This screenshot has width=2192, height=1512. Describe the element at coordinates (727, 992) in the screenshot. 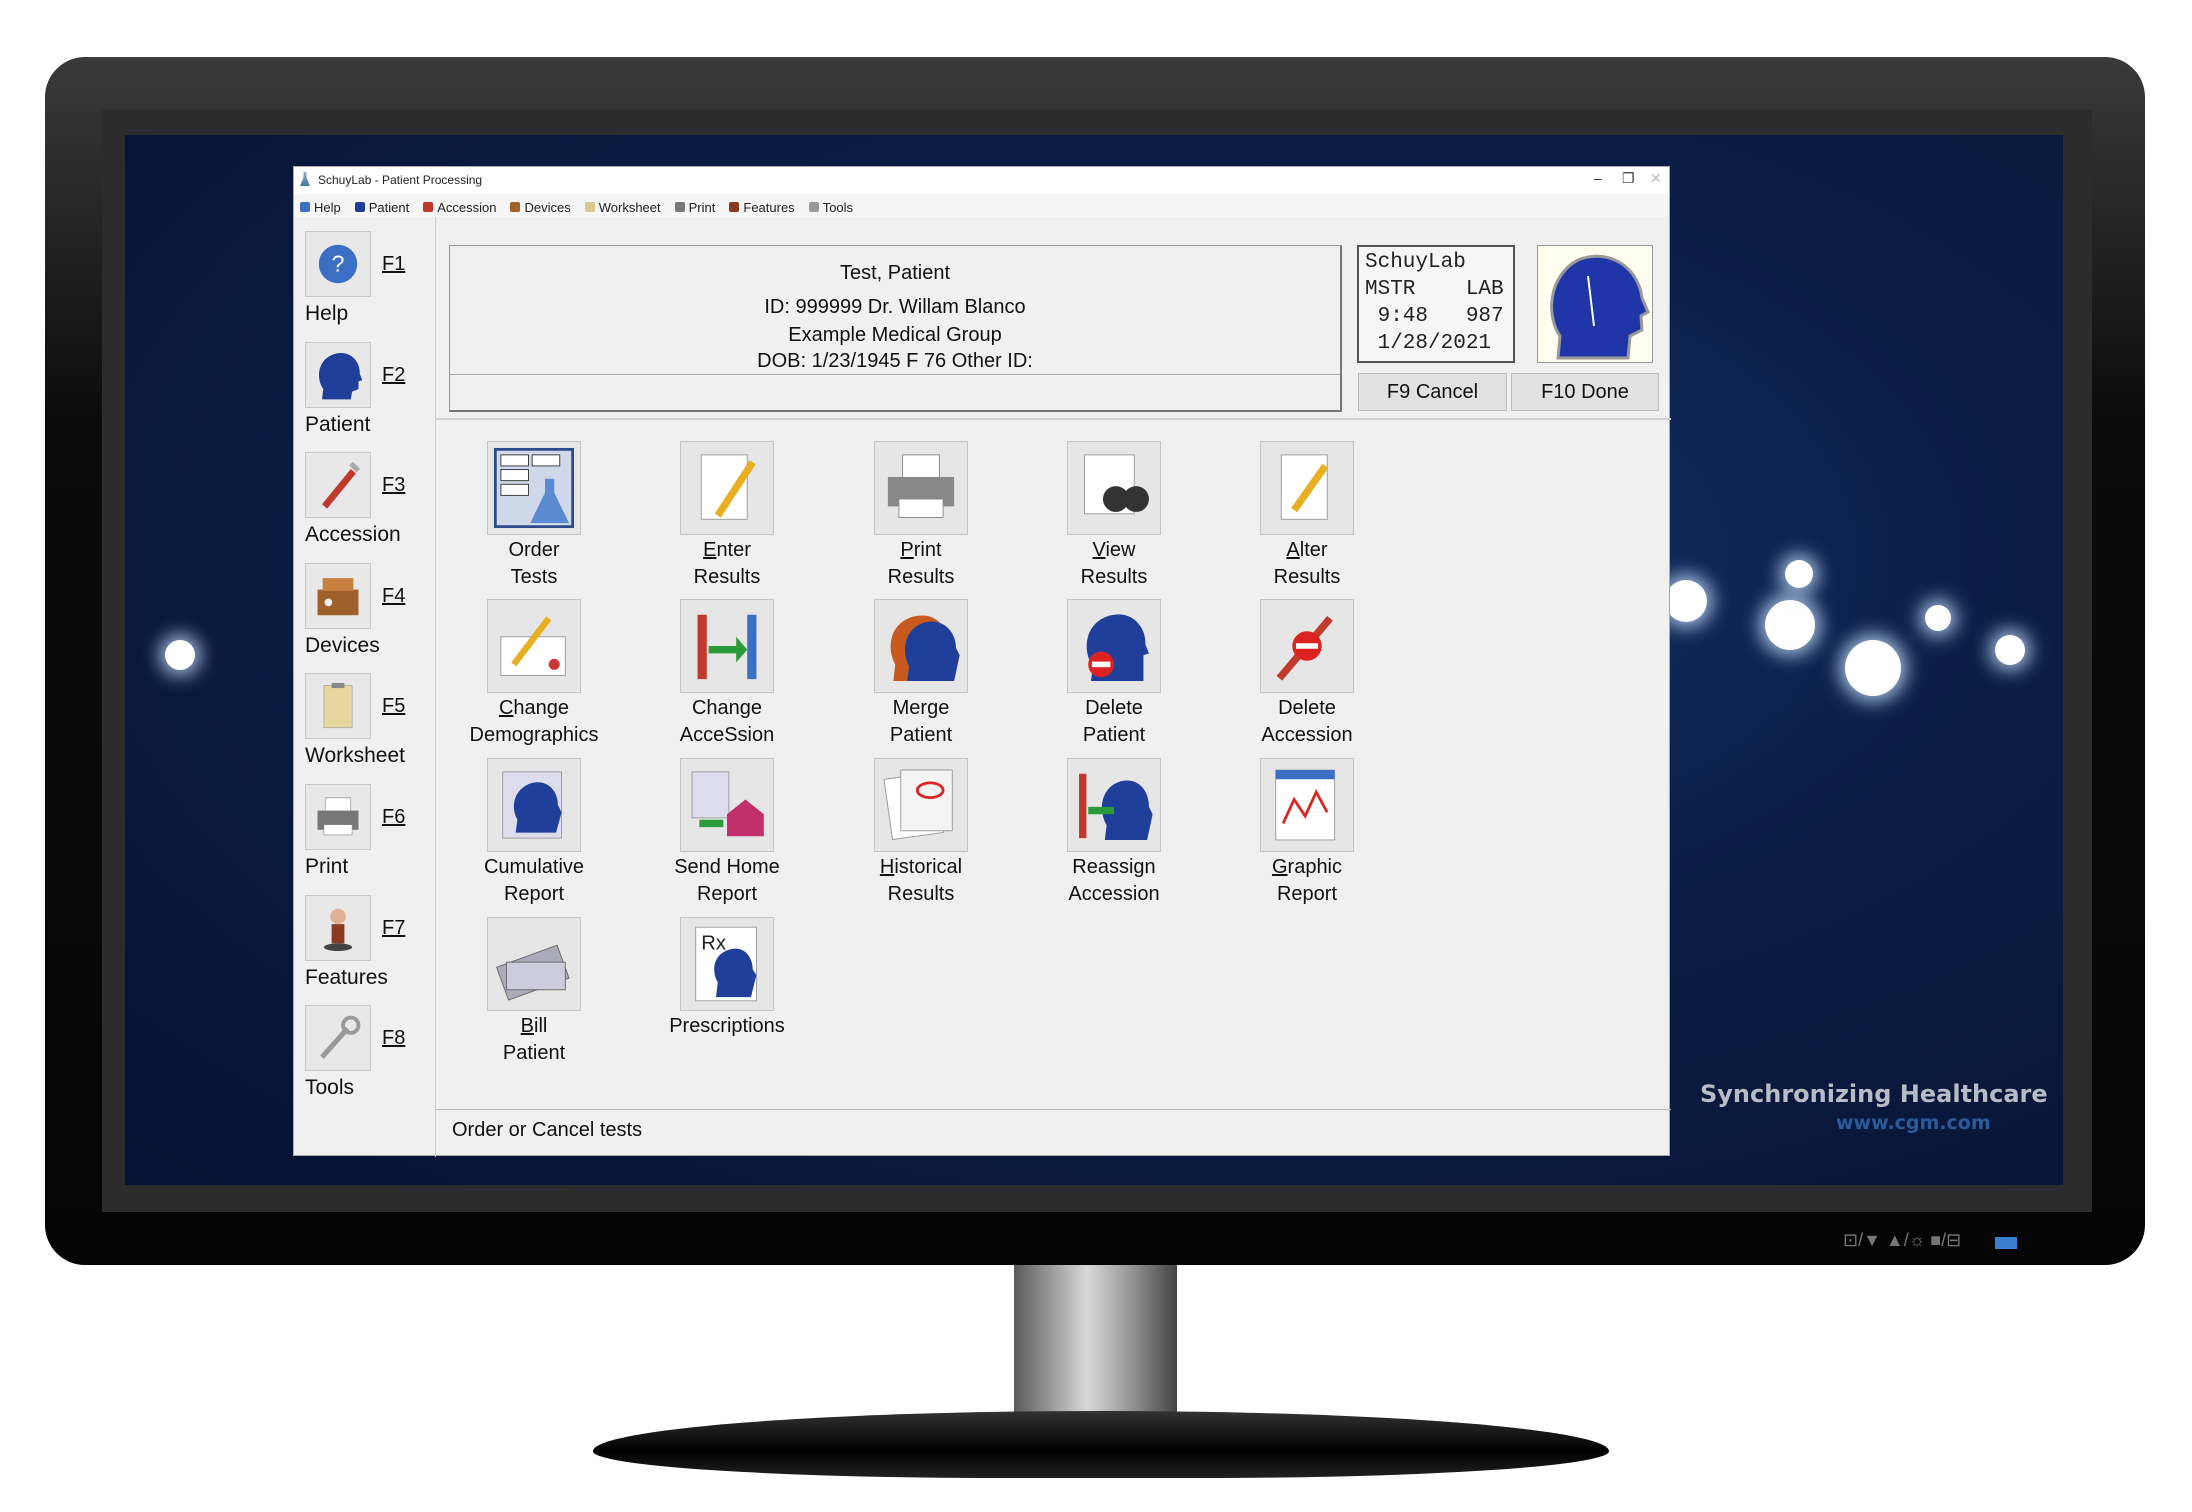

I see `prescriptions-button: Rx Prescriptions` at that location.